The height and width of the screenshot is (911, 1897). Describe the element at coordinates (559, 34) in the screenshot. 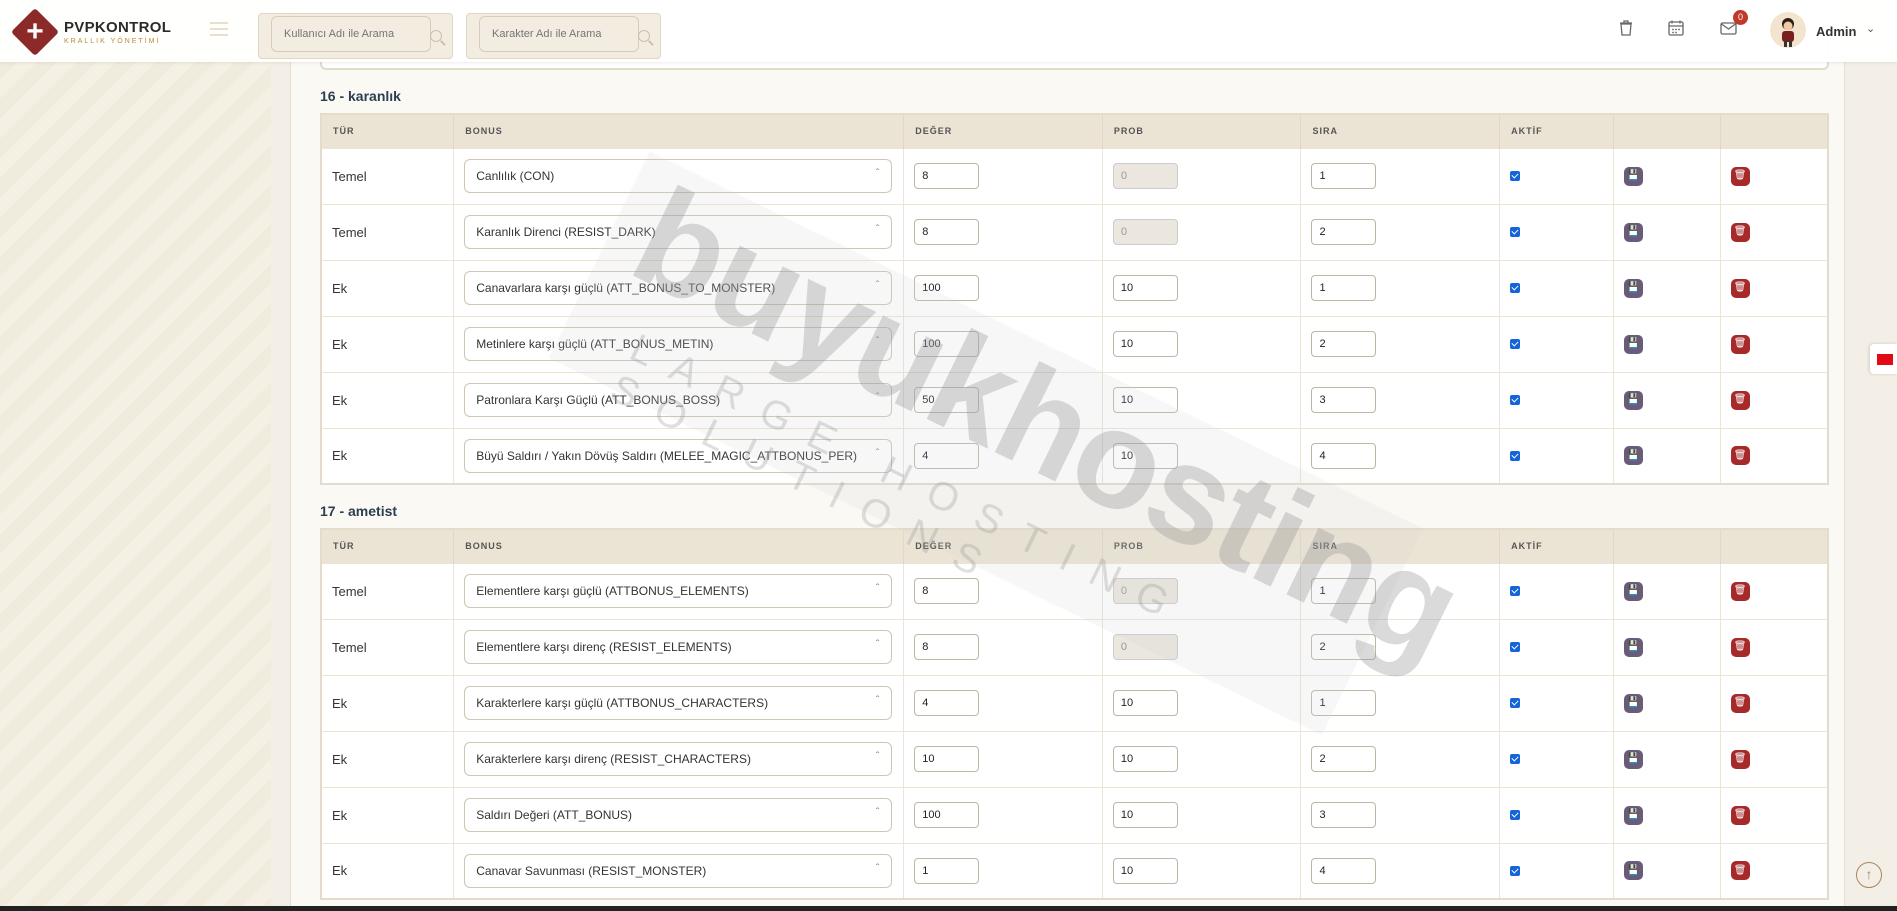

I see `character-search-input` at that location.